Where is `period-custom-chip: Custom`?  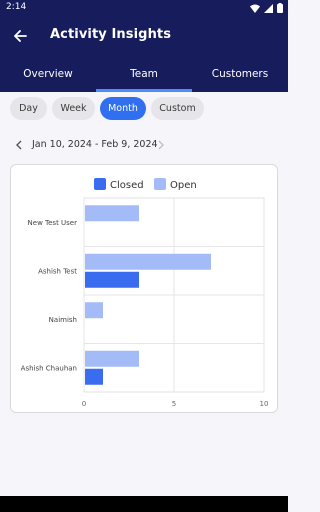
period-custom-chip: Custom is located at coordinates (177, 108).